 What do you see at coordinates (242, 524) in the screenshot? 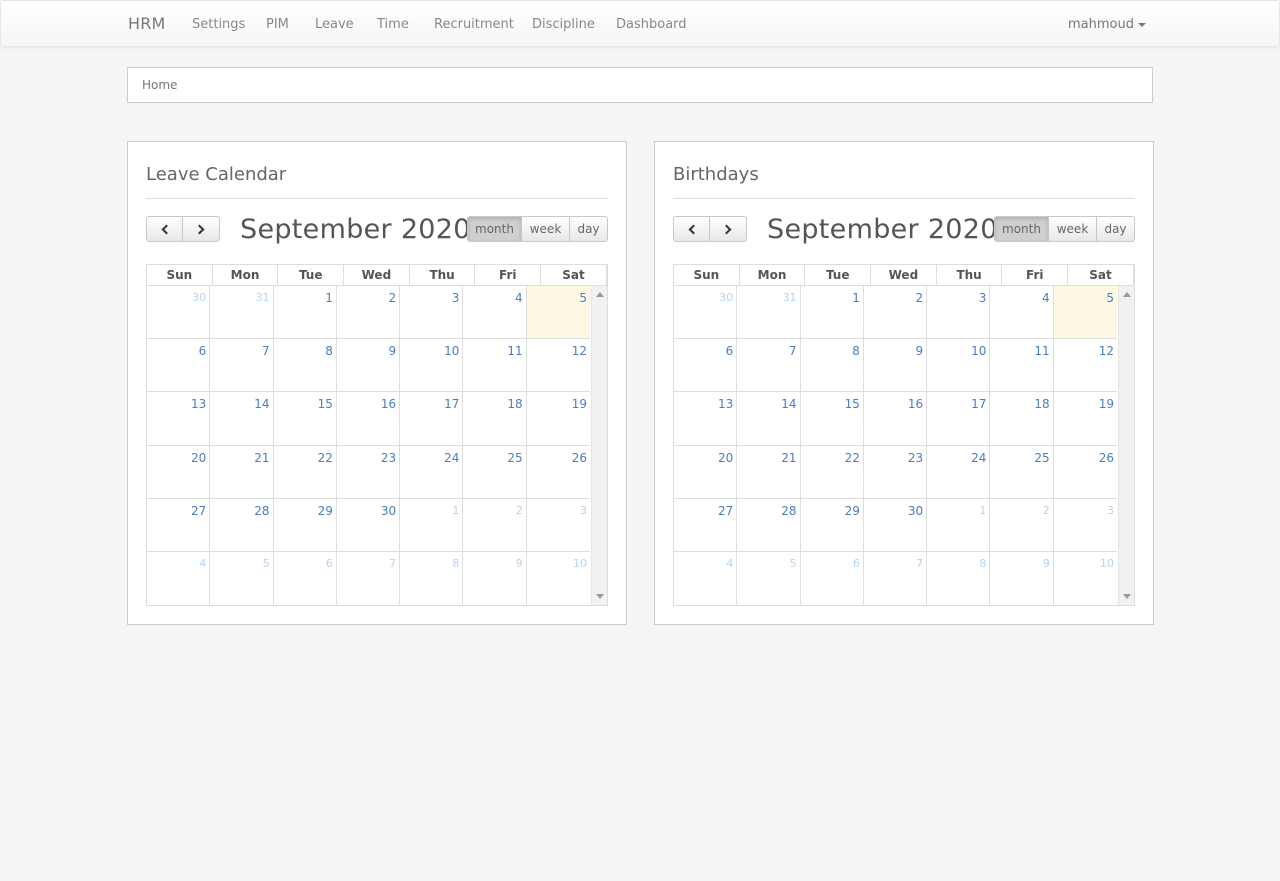
I see `day-cell: 28` at bounding box center [242, 524].